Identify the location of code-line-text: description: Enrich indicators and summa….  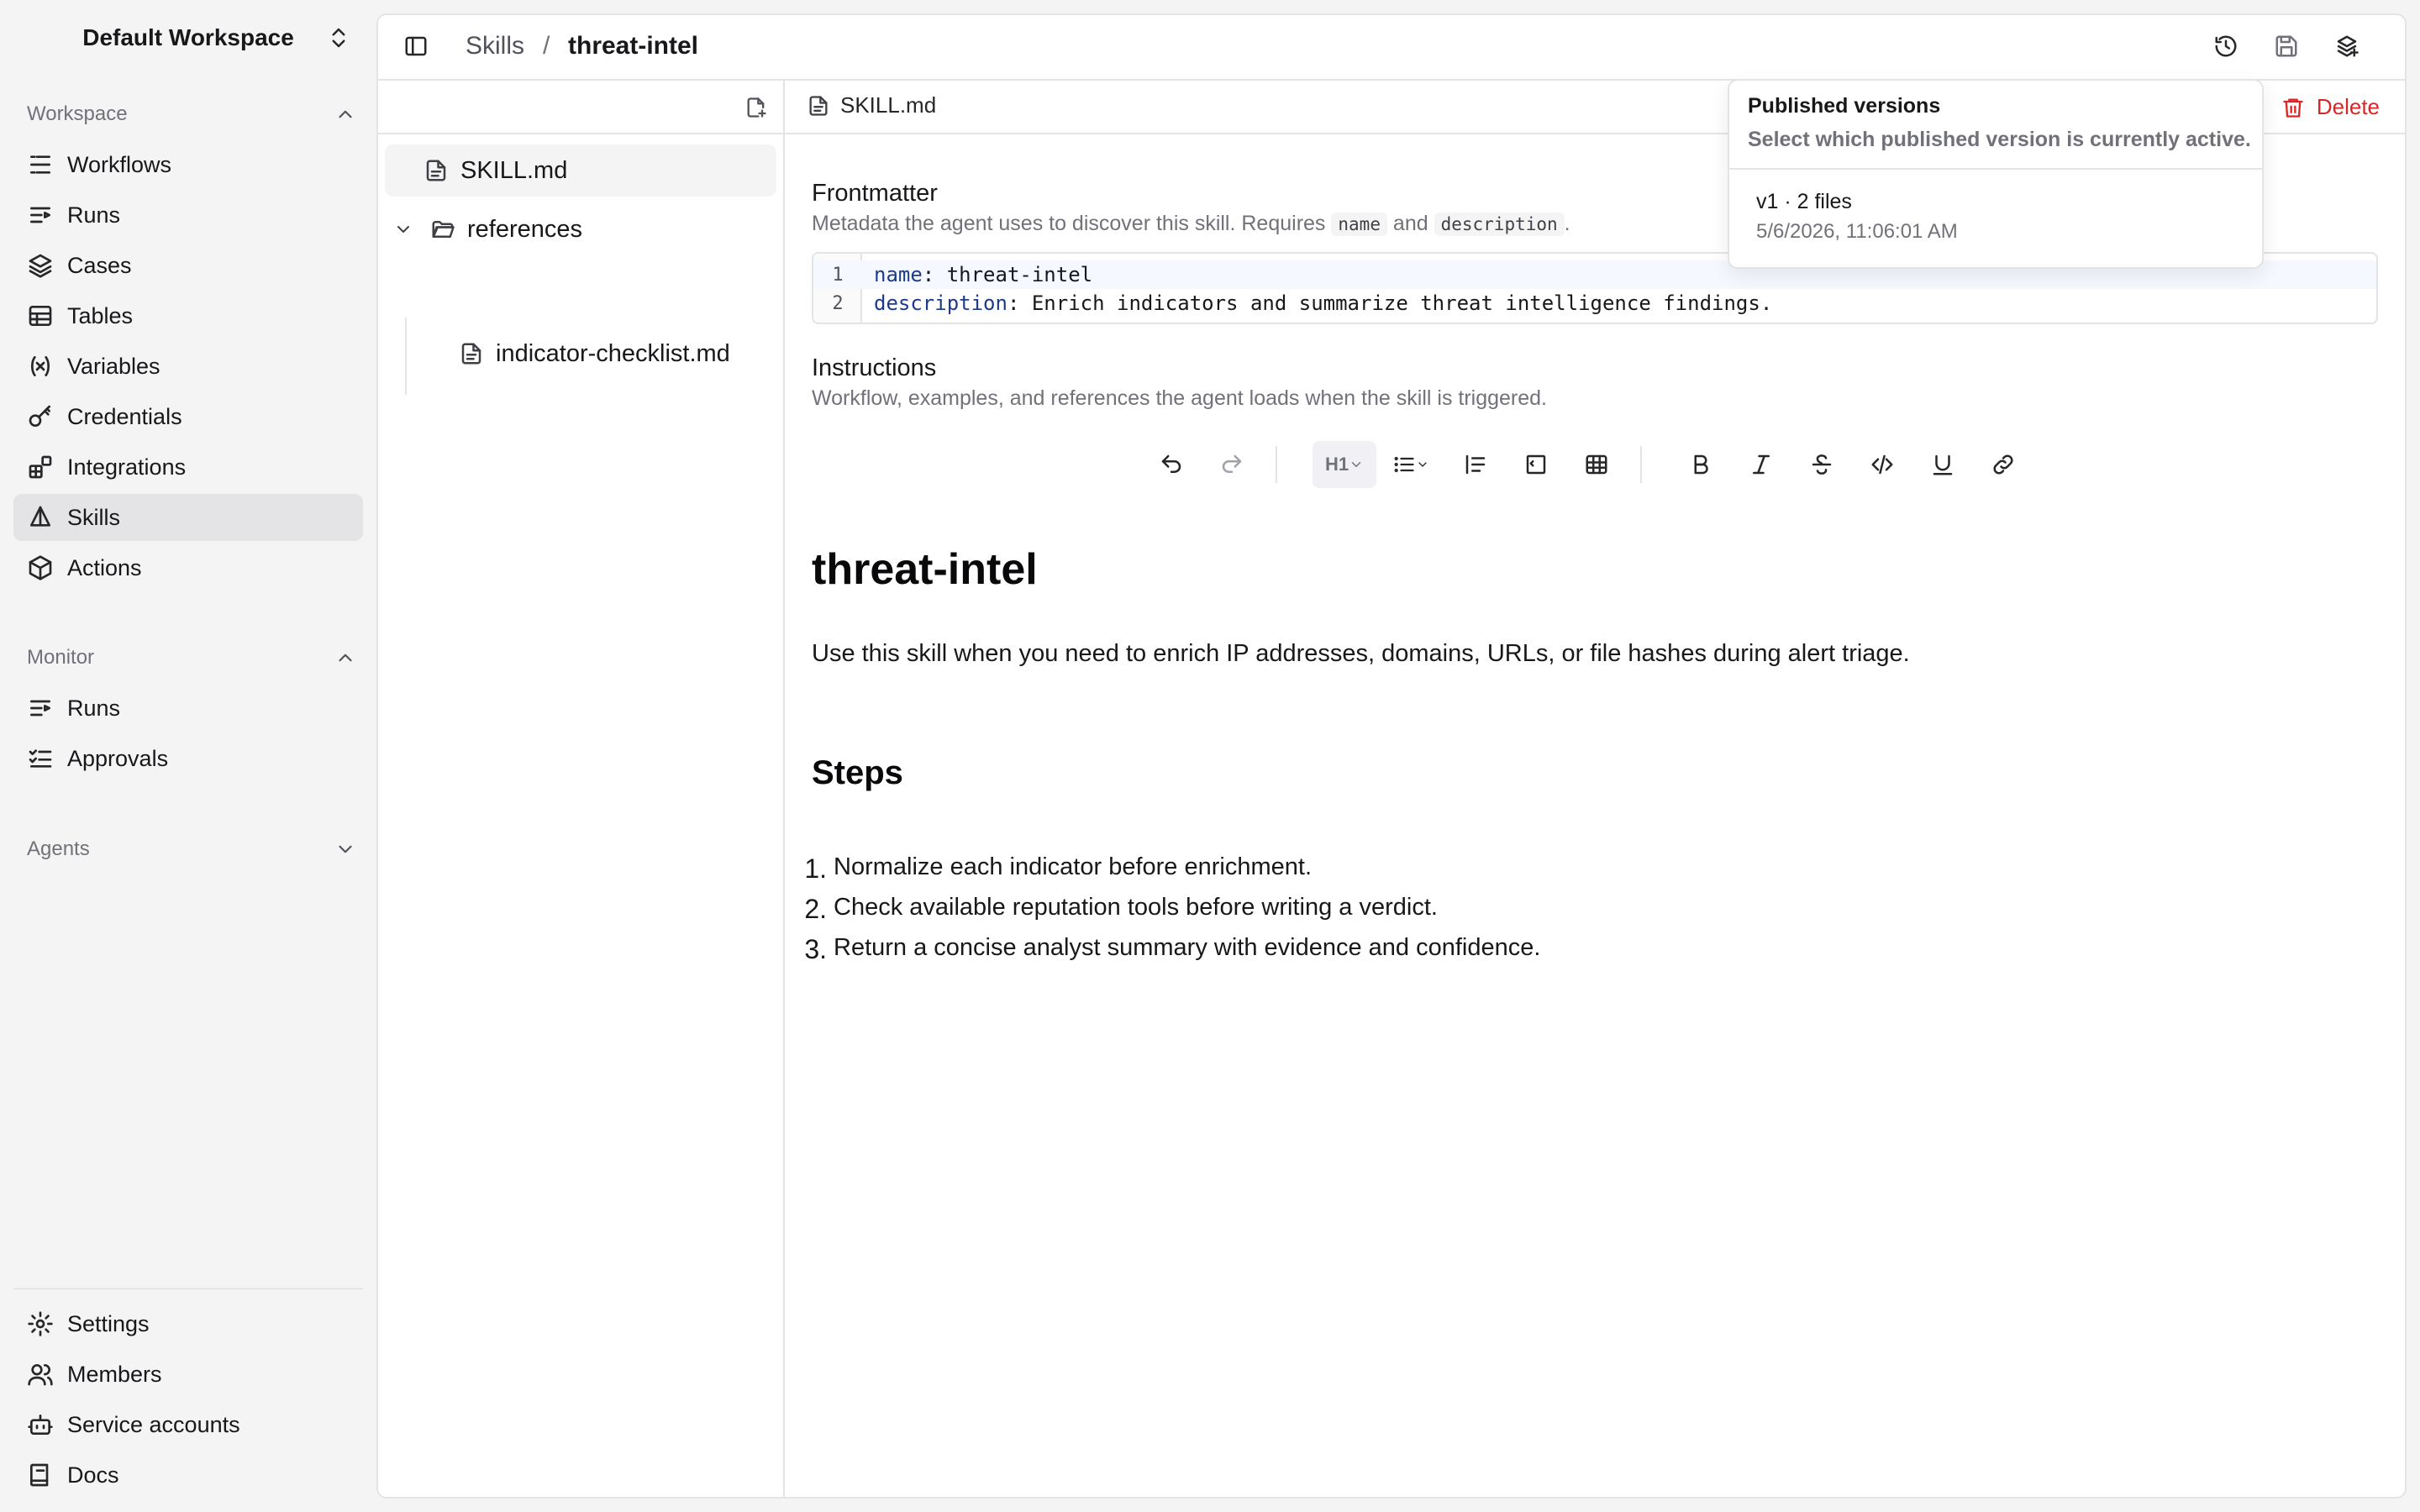
(1323, 303).